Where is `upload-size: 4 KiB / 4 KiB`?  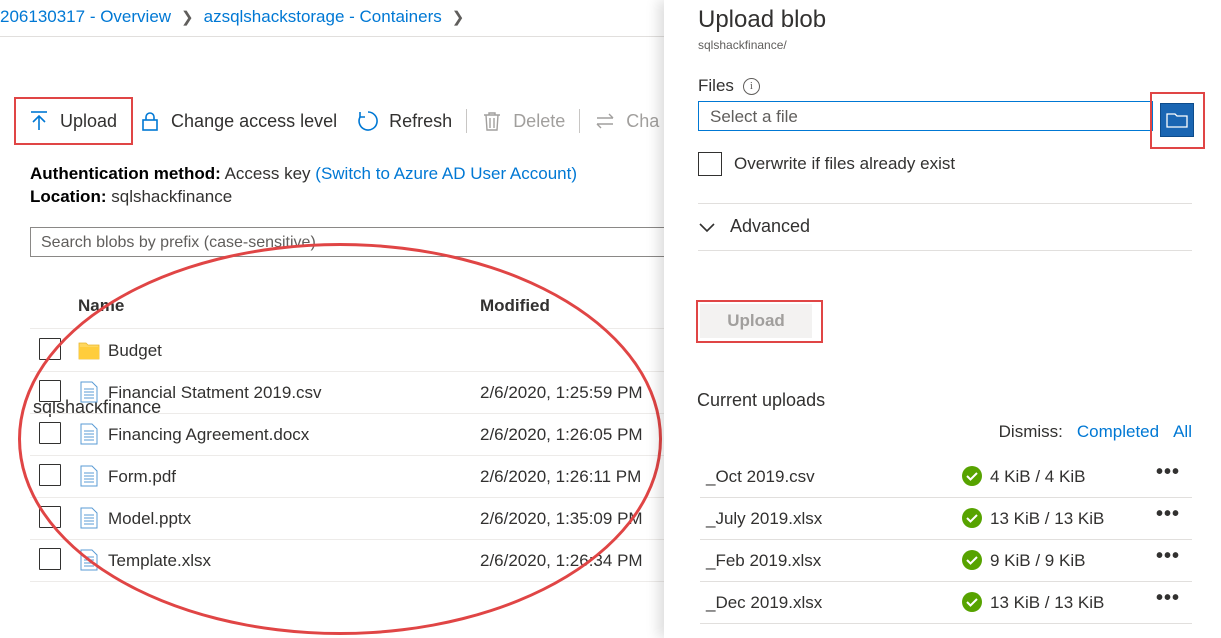
upload-size: 4 KiB / 4 KiB is located at coordinates (1038, 476).